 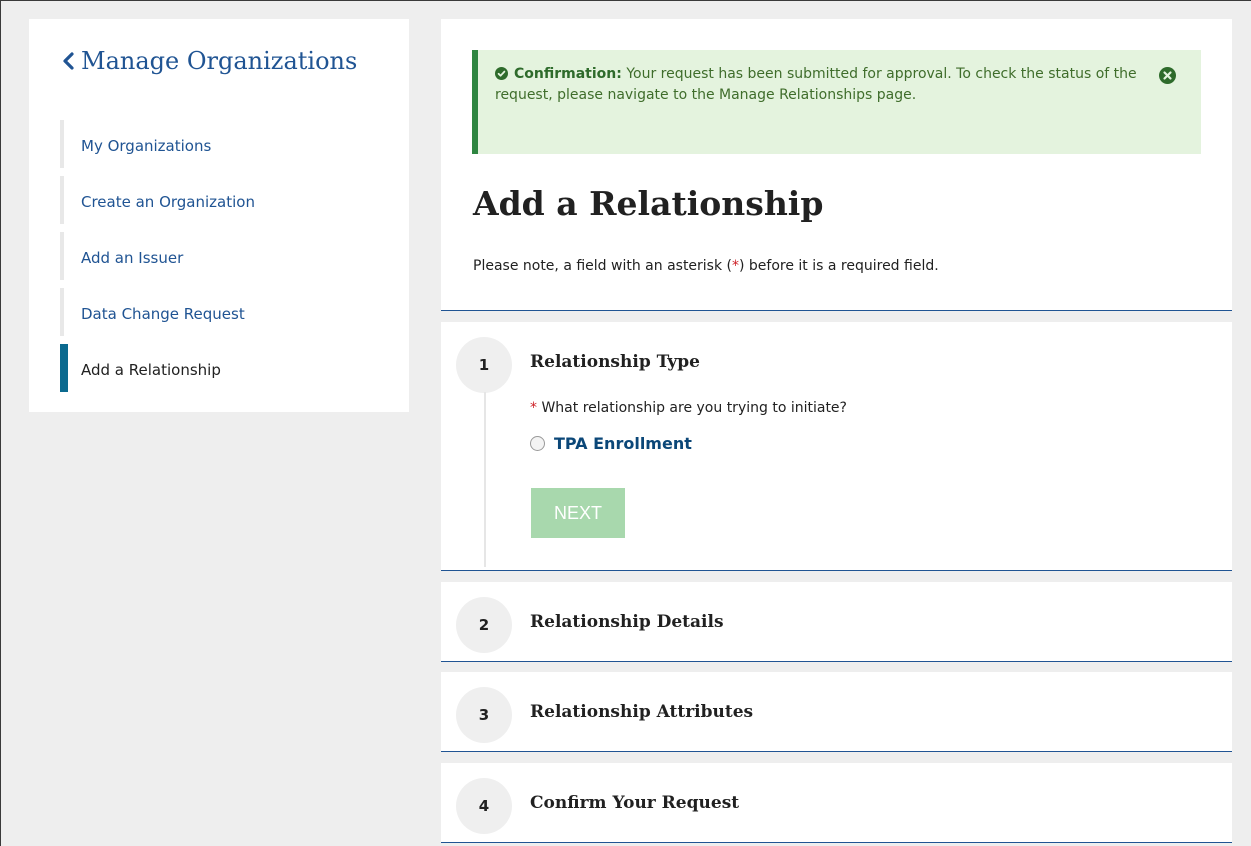 I want to click on sidebar-item-data-change-request: Data Change Request, so click(x=225, y=312).